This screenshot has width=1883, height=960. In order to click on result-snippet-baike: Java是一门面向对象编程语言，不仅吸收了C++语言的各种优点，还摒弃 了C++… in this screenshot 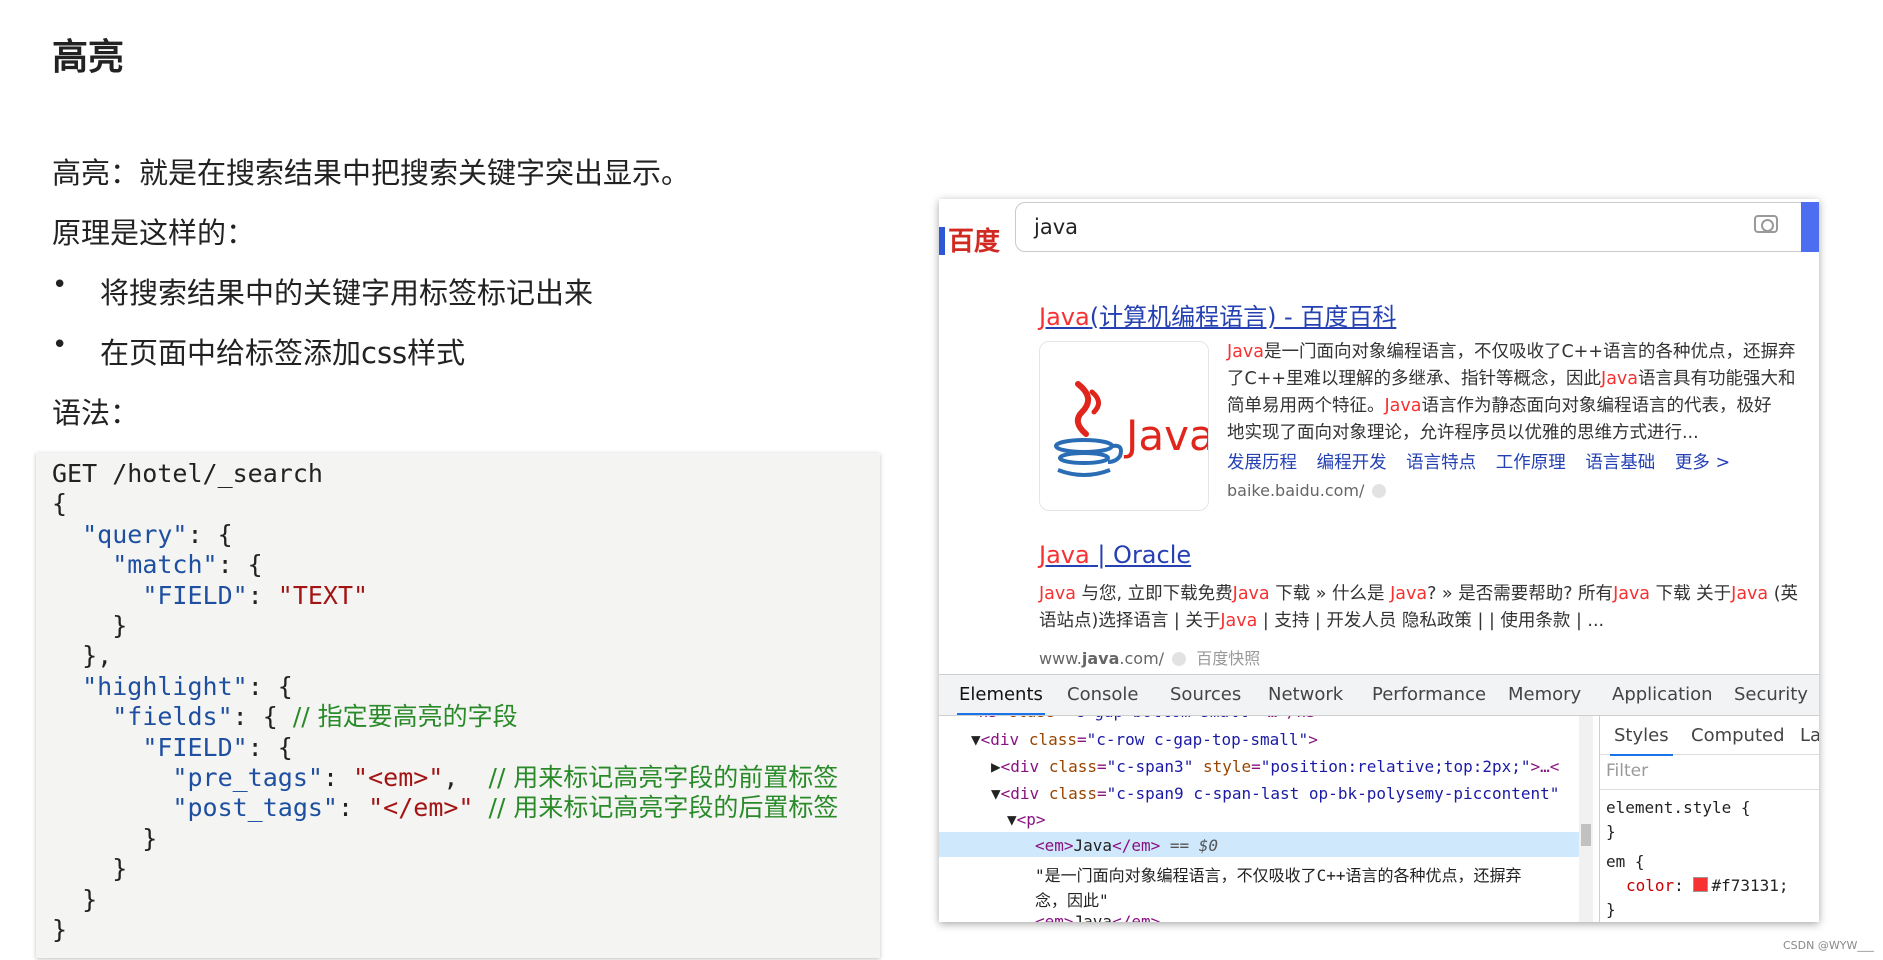, I will do `click(1511, 392)`.